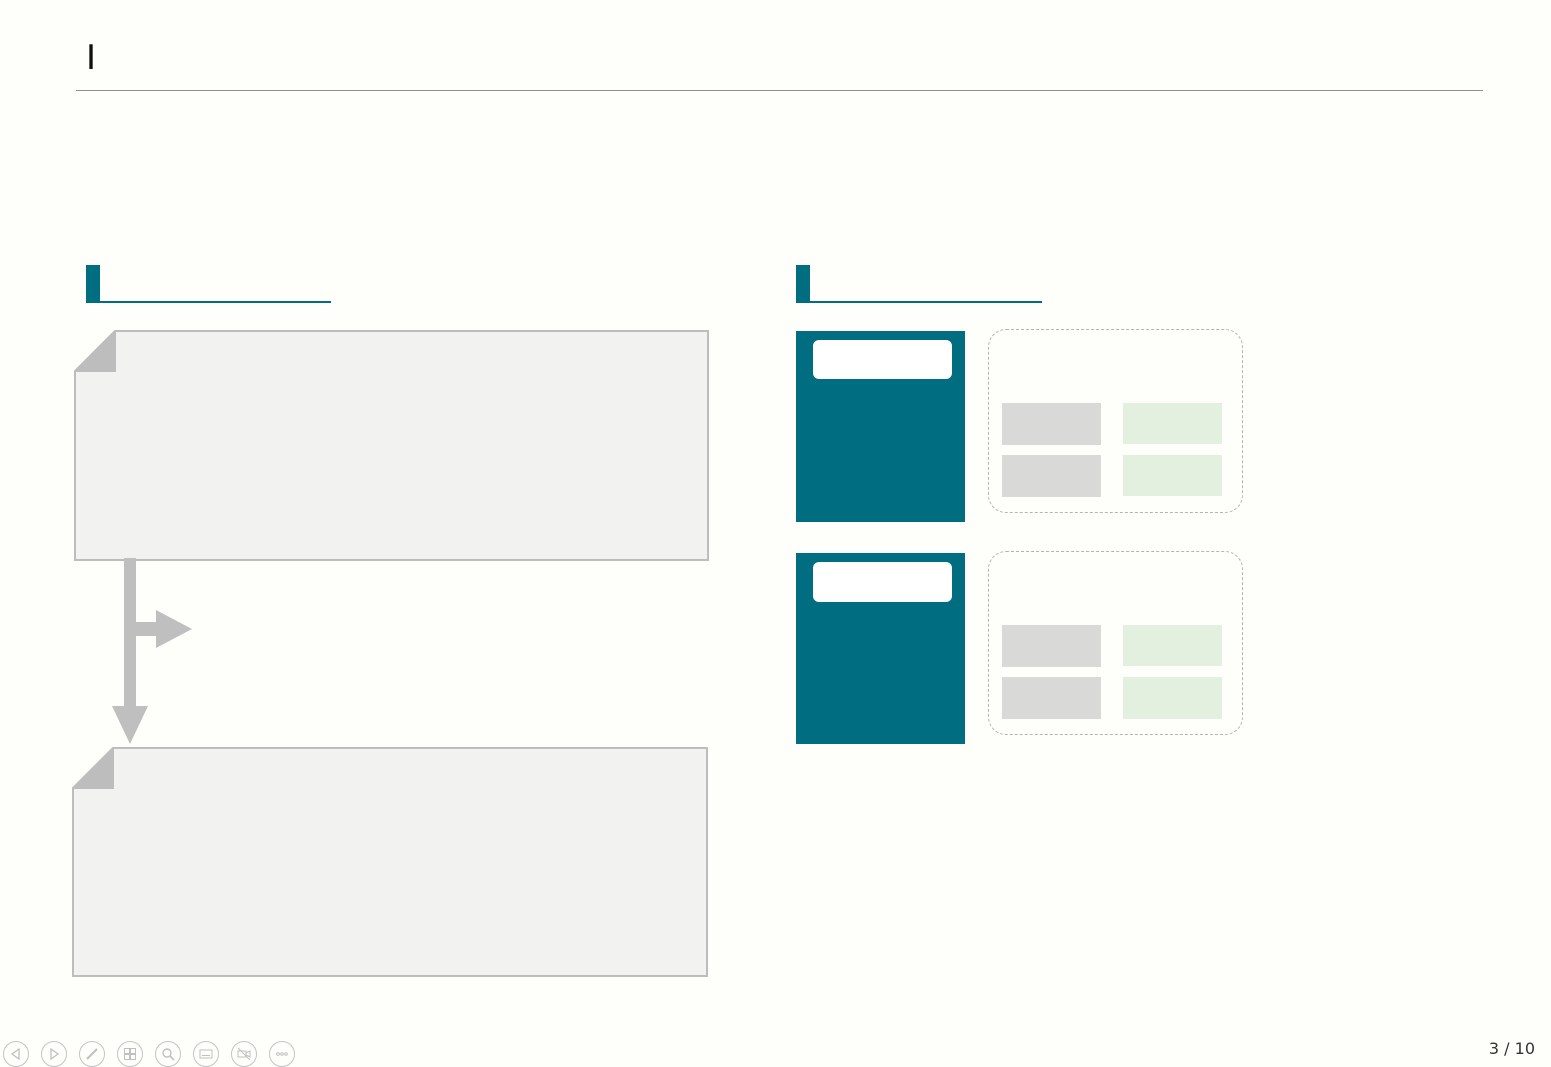 The width and height of the screenshot is (1551, 1067). Describe the element at coordinates (391, 445) in the screenshot. I see `top-note-box` at that location.